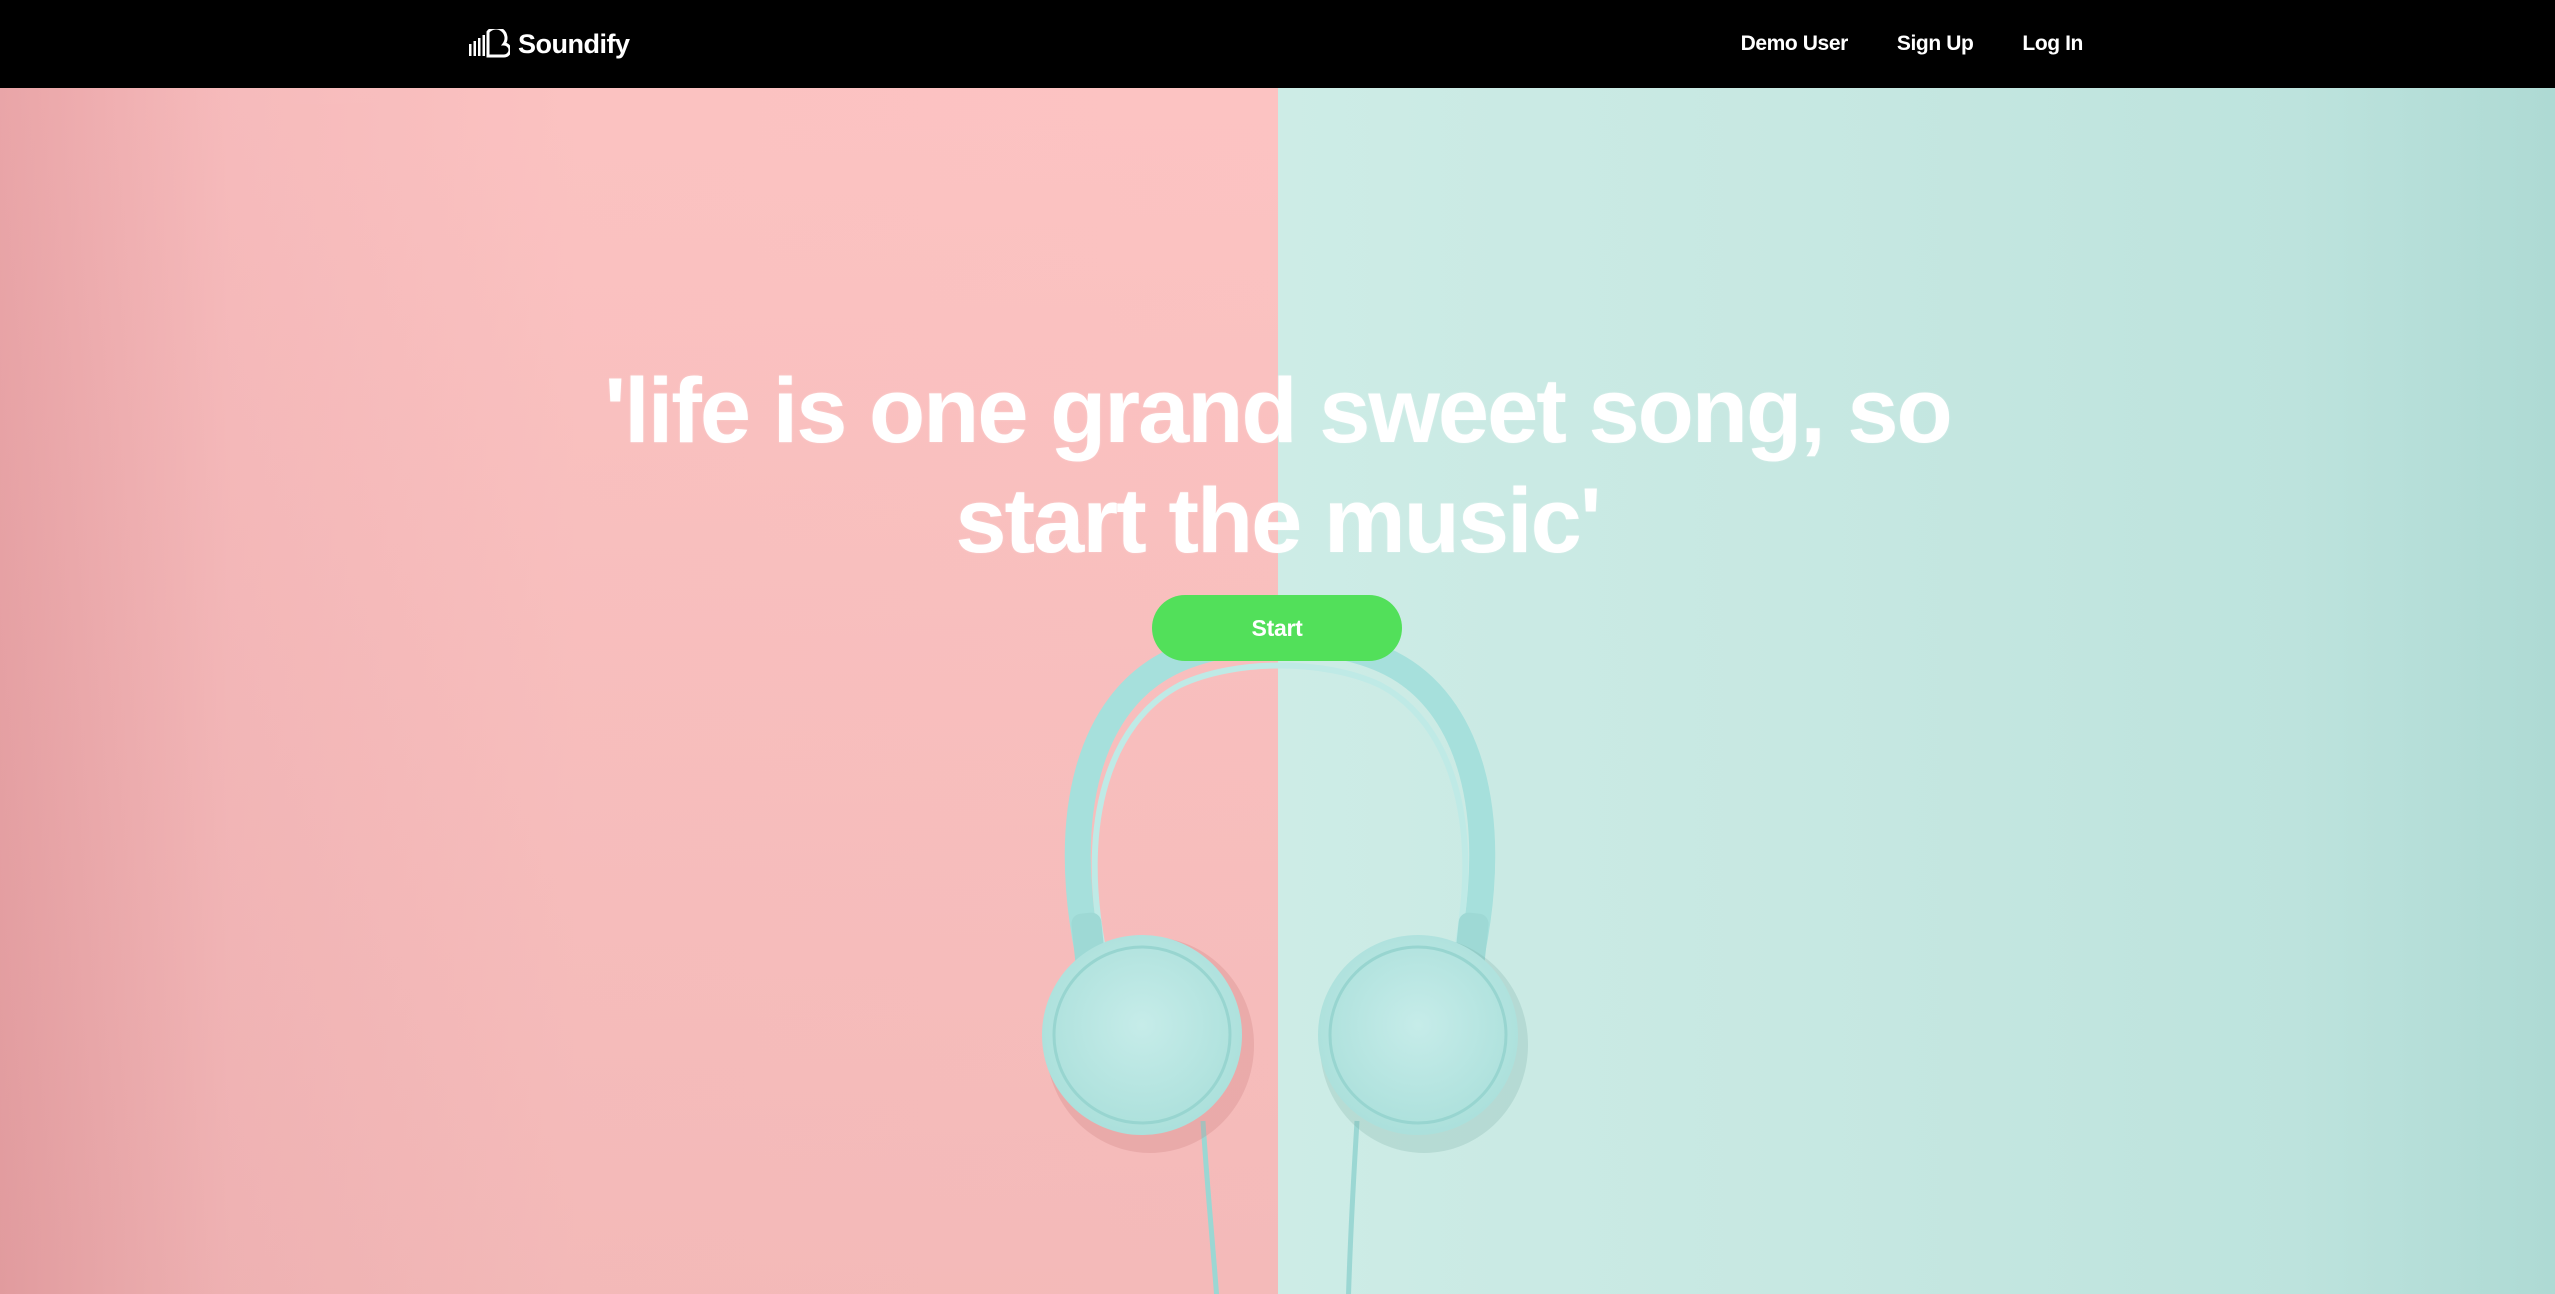  Describe the element at coordinates (1795, 44) in the screenshot. I see `demo-user-link: Demo User` at that location.